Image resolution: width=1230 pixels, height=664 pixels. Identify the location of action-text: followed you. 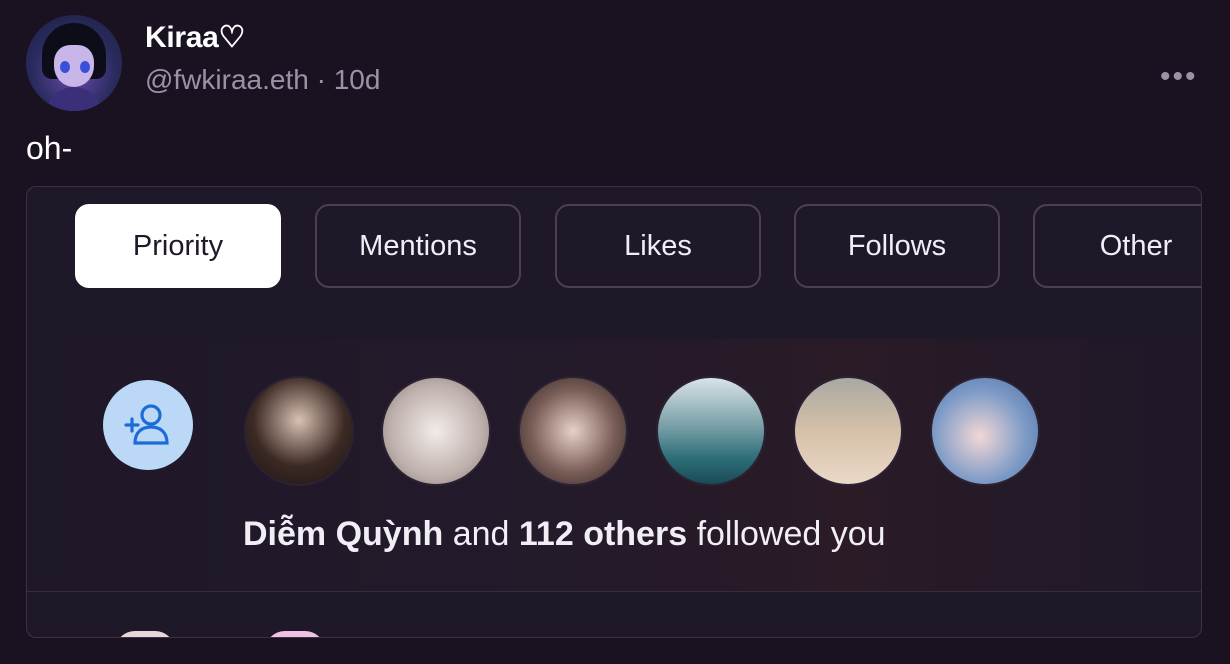
(791, 534).